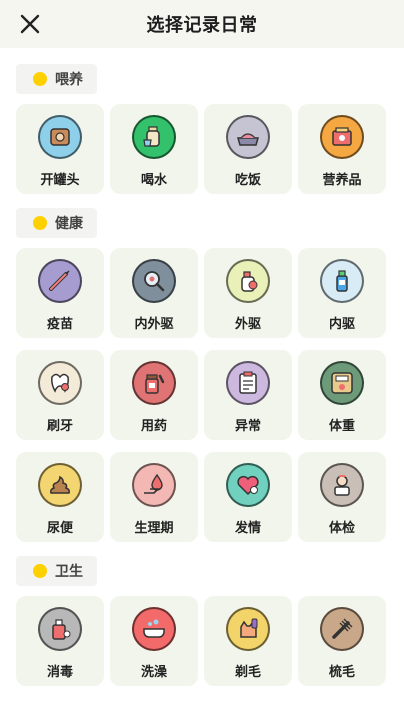 This screenshot has width=404, height=718. What do you see at coordinates (342, 485) in the screenshot?
I see `doctor-icon` at bounding box center [342, 485].